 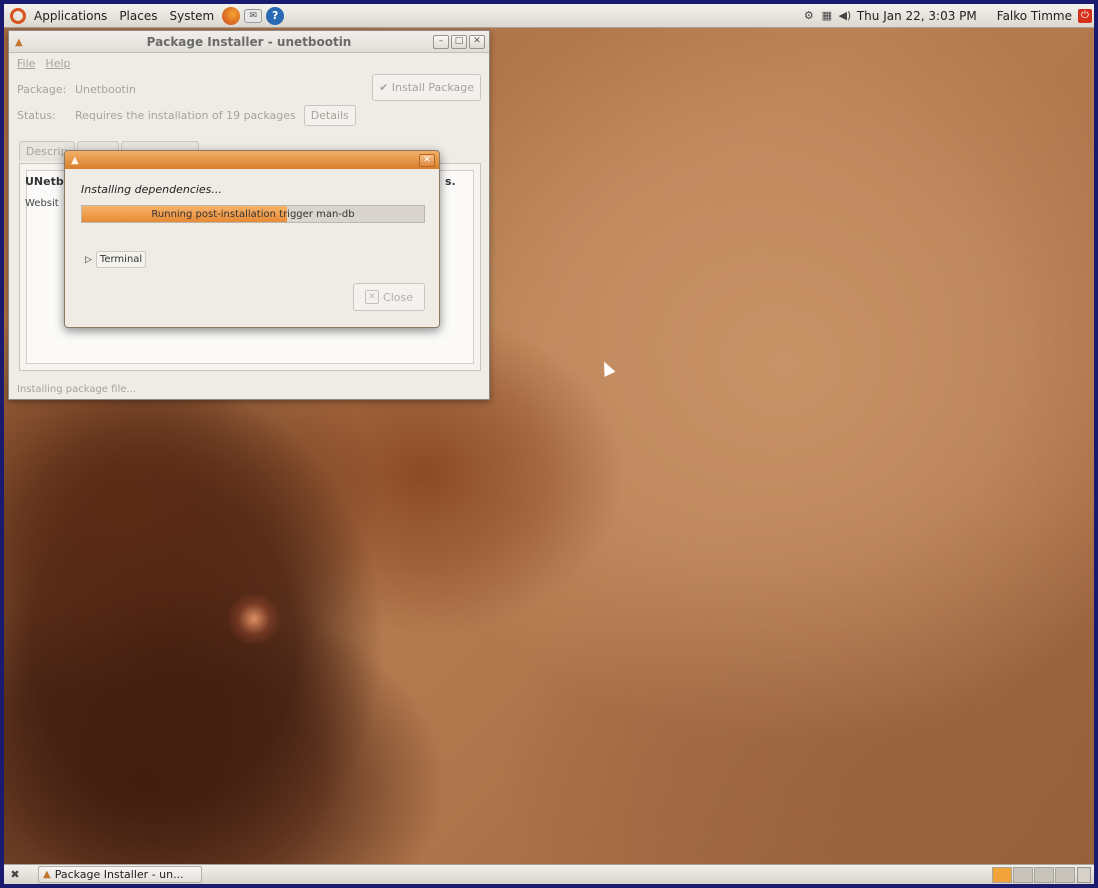 What do you see at coordinates (47, 874) in the screenshot?
I see `taskbar-app-icon: ▲` at bounding box center [47, 874].